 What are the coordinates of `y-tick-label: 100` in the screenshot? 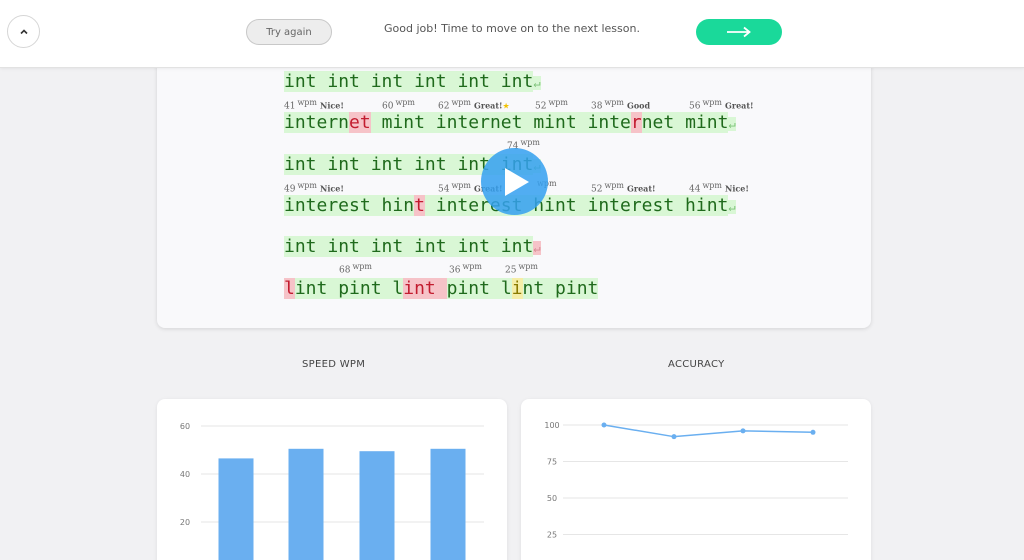 It's located at (551, 425).